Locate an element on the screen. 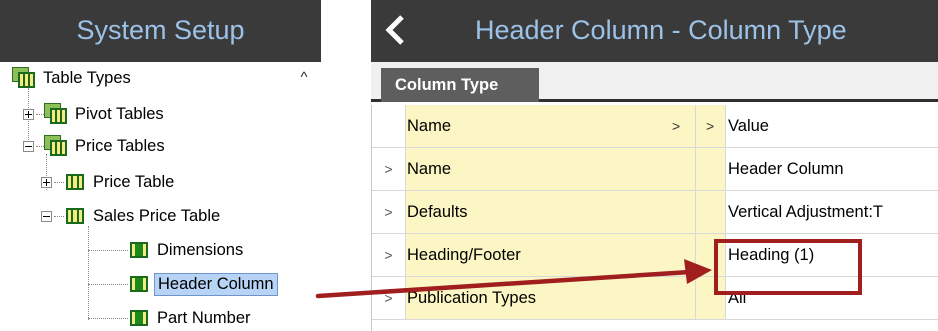 The height and width of the screenshot is (331, 938). tree-item-label: Dimensions is located at coordinates (200, 249).